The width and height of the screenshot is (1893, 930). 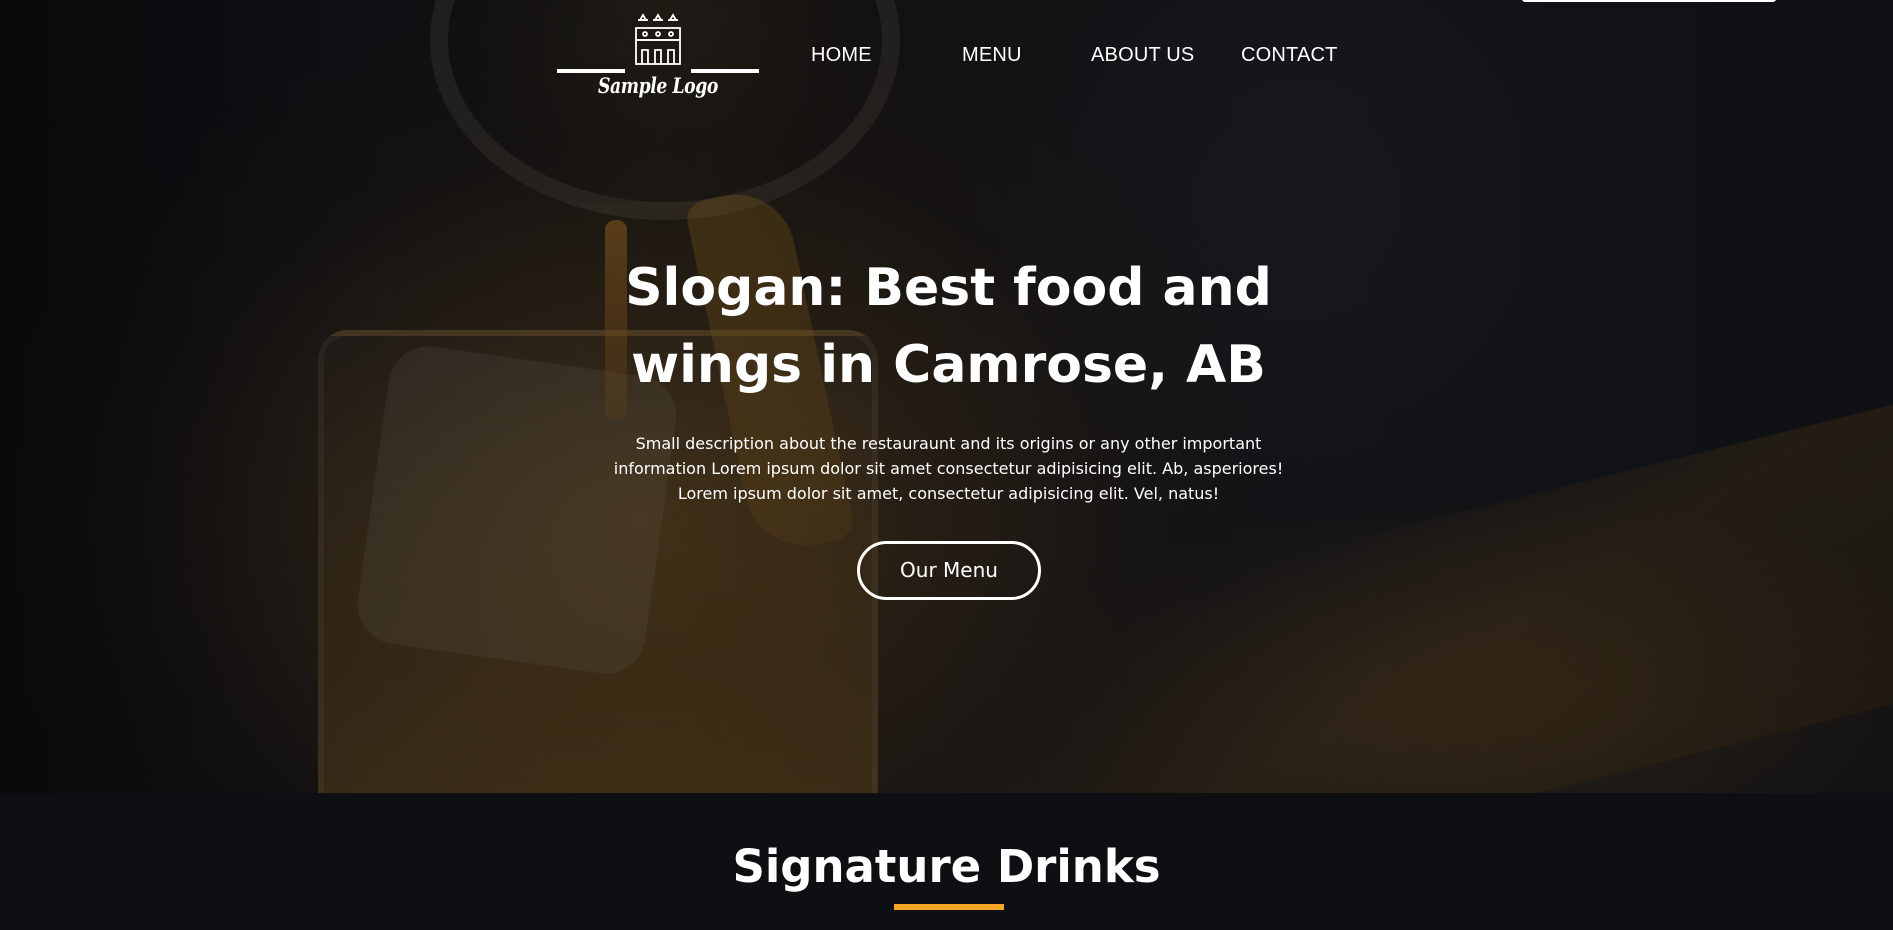 I want to click on nav-contact: CONTACT, so click(x=1289, y=55).